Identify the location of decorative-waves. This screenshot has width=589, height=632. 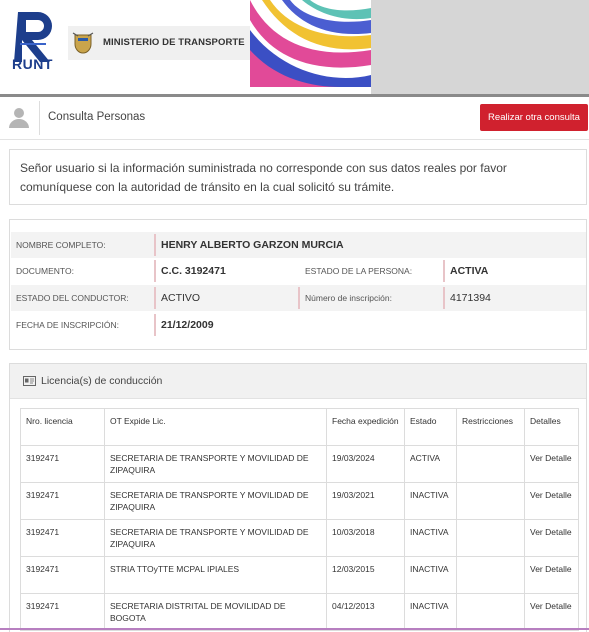
(310, 43).